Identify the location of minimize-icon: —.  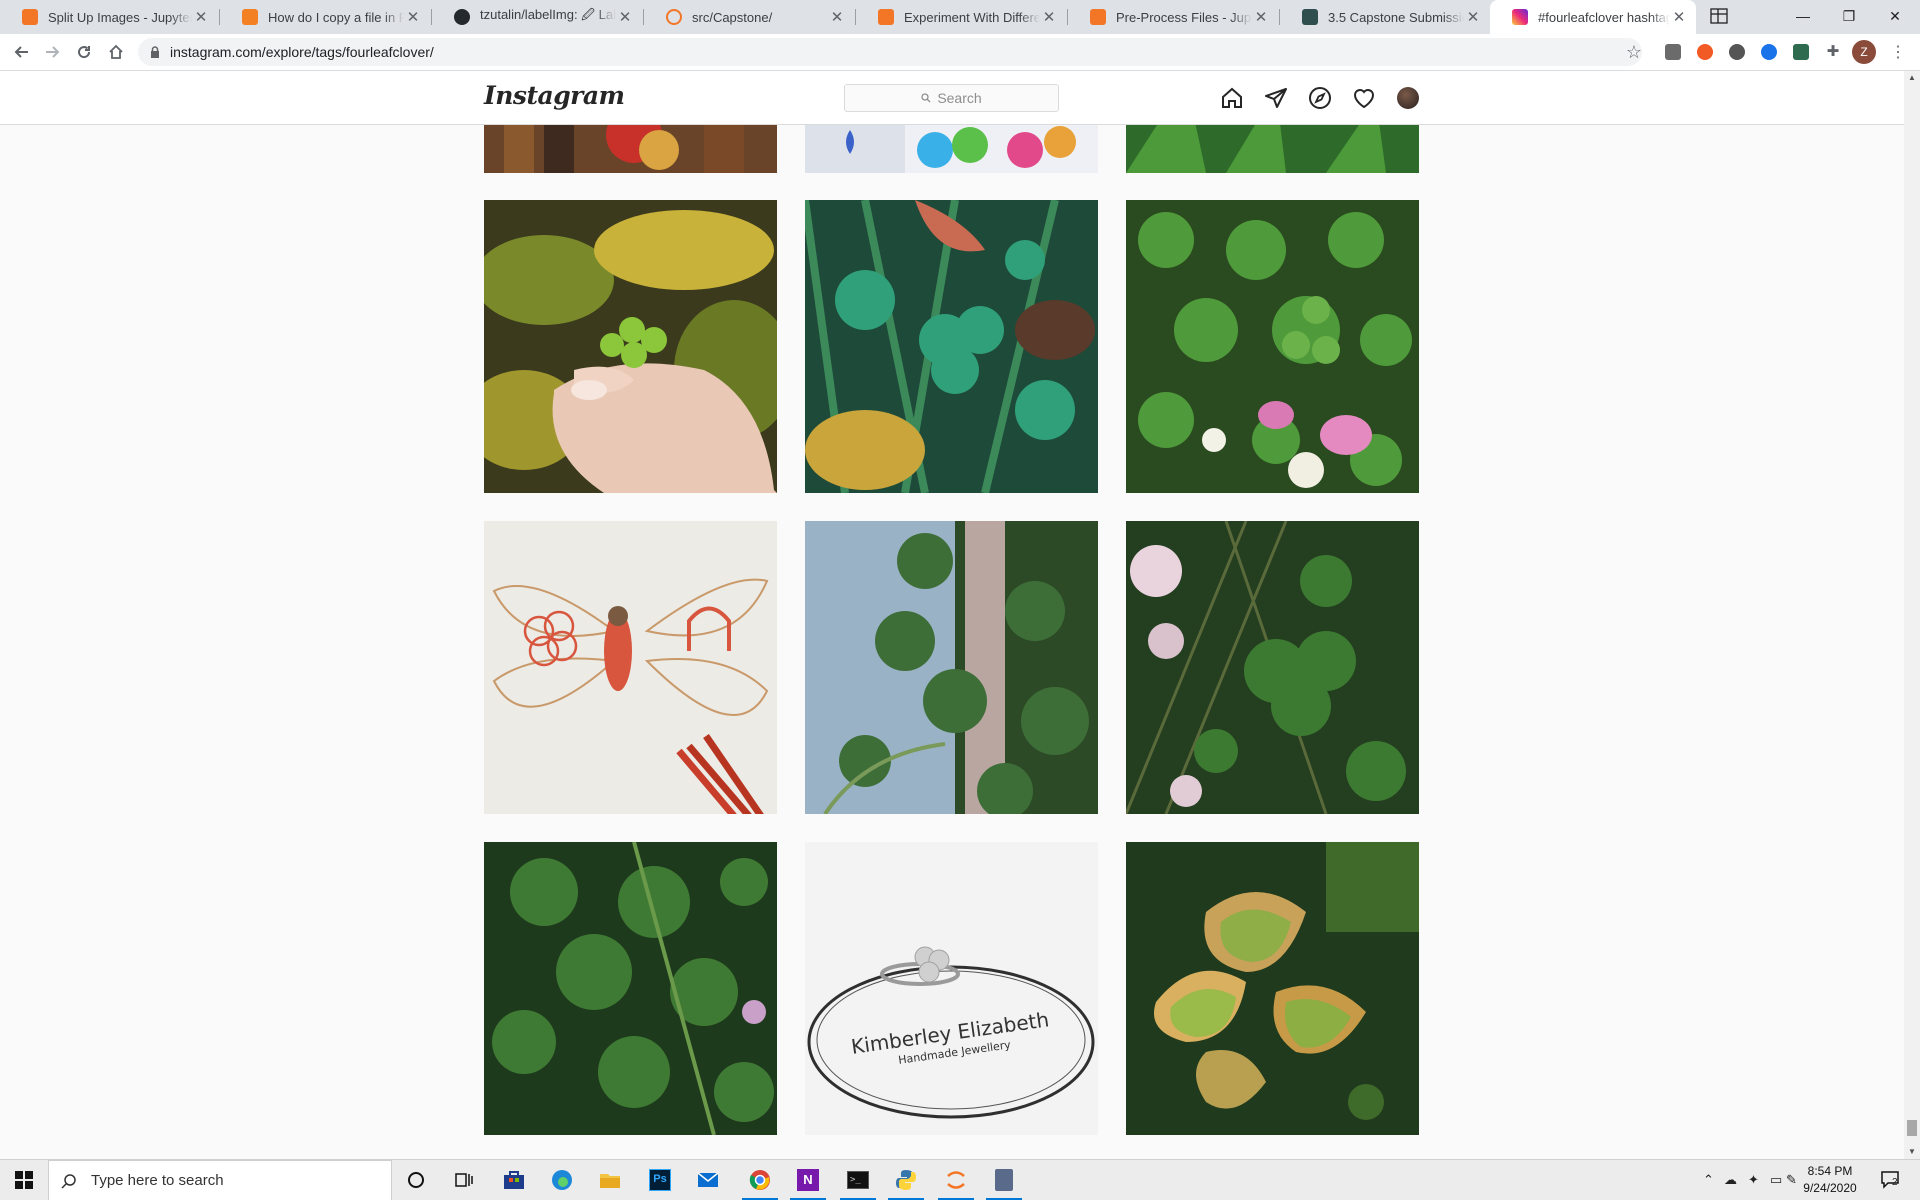
(1803, 16).